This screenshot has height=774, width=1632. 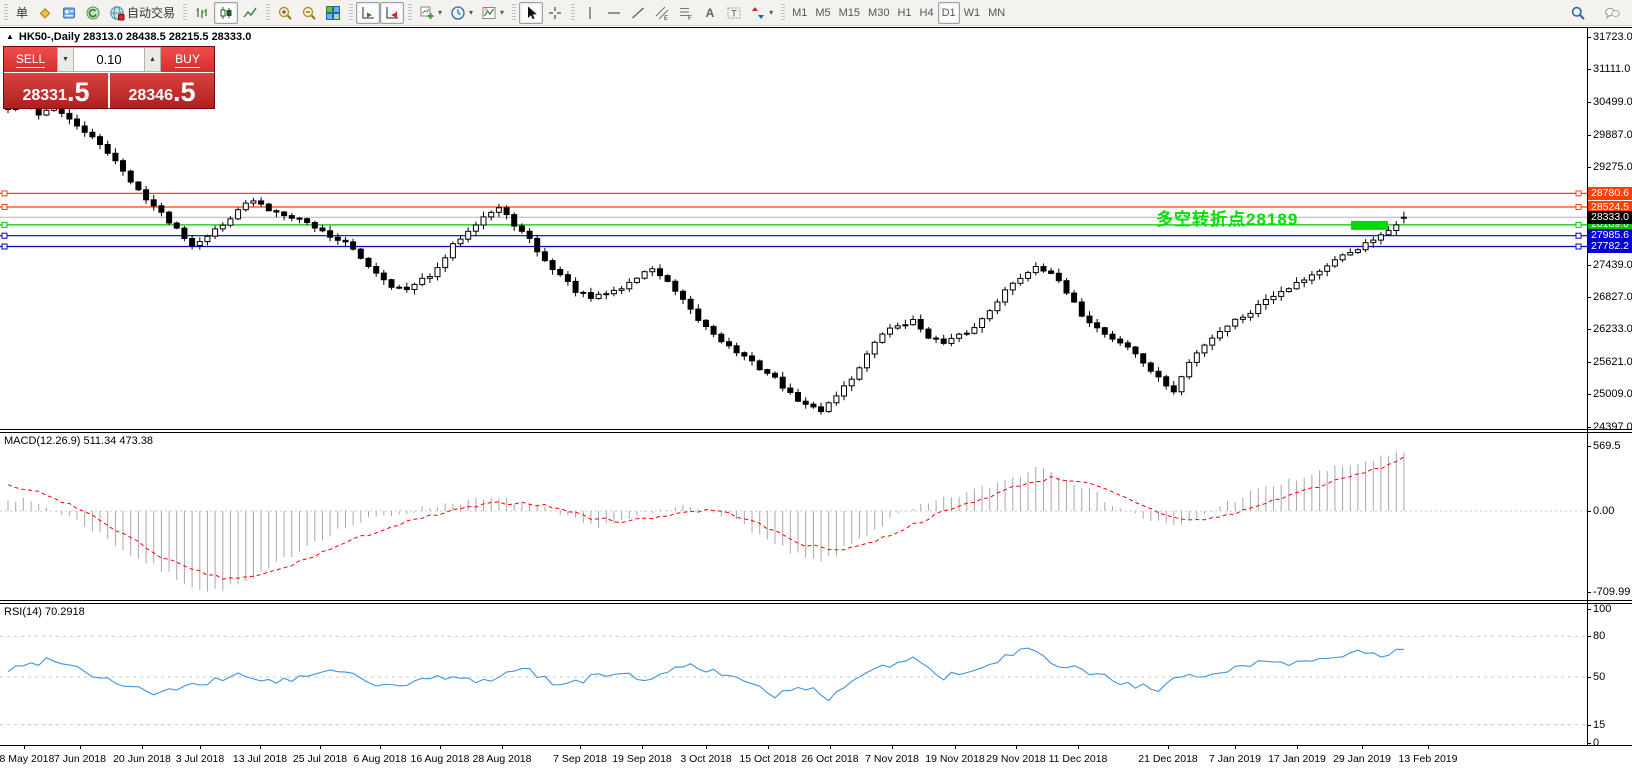 What do you see at coordinates (734, 13) in the screenshot?
I see `text-label-button: T` at bounding box center [734, 13].